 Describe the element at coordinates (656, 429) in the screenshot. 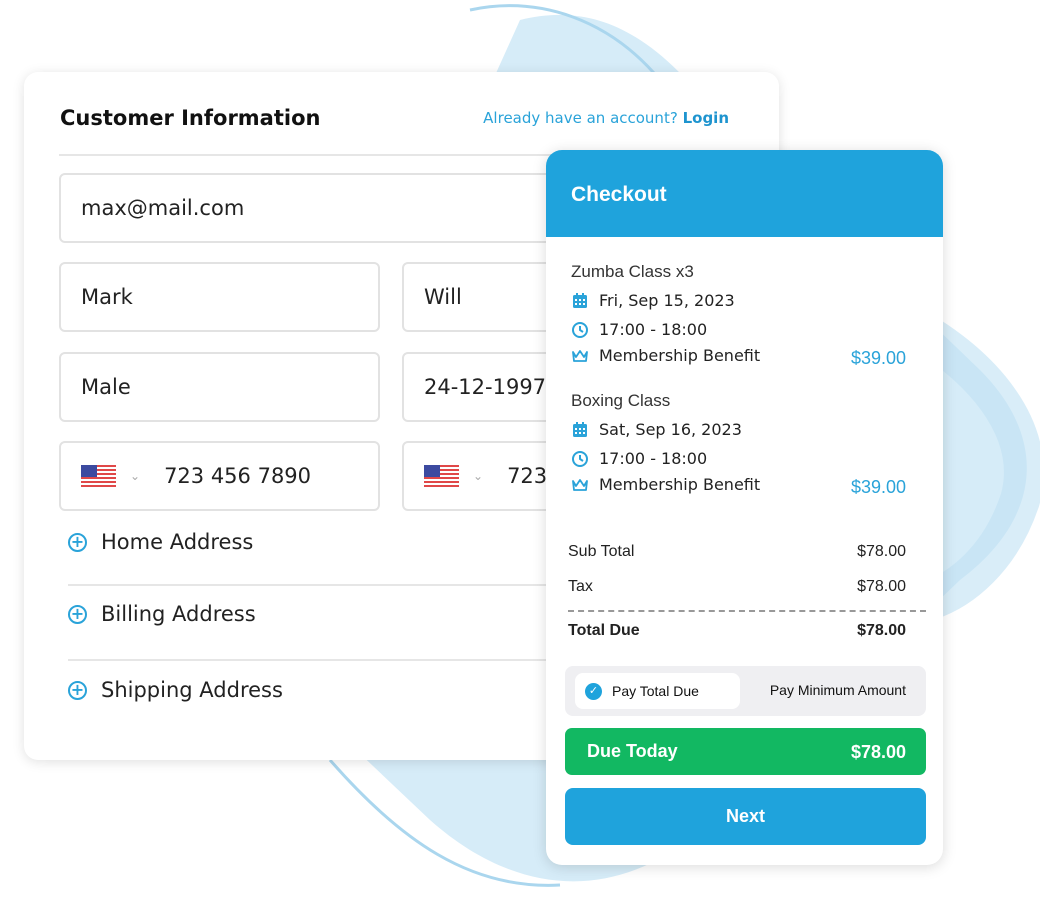

I see `item-date: Sat, Sep 16, 2023` at that location.